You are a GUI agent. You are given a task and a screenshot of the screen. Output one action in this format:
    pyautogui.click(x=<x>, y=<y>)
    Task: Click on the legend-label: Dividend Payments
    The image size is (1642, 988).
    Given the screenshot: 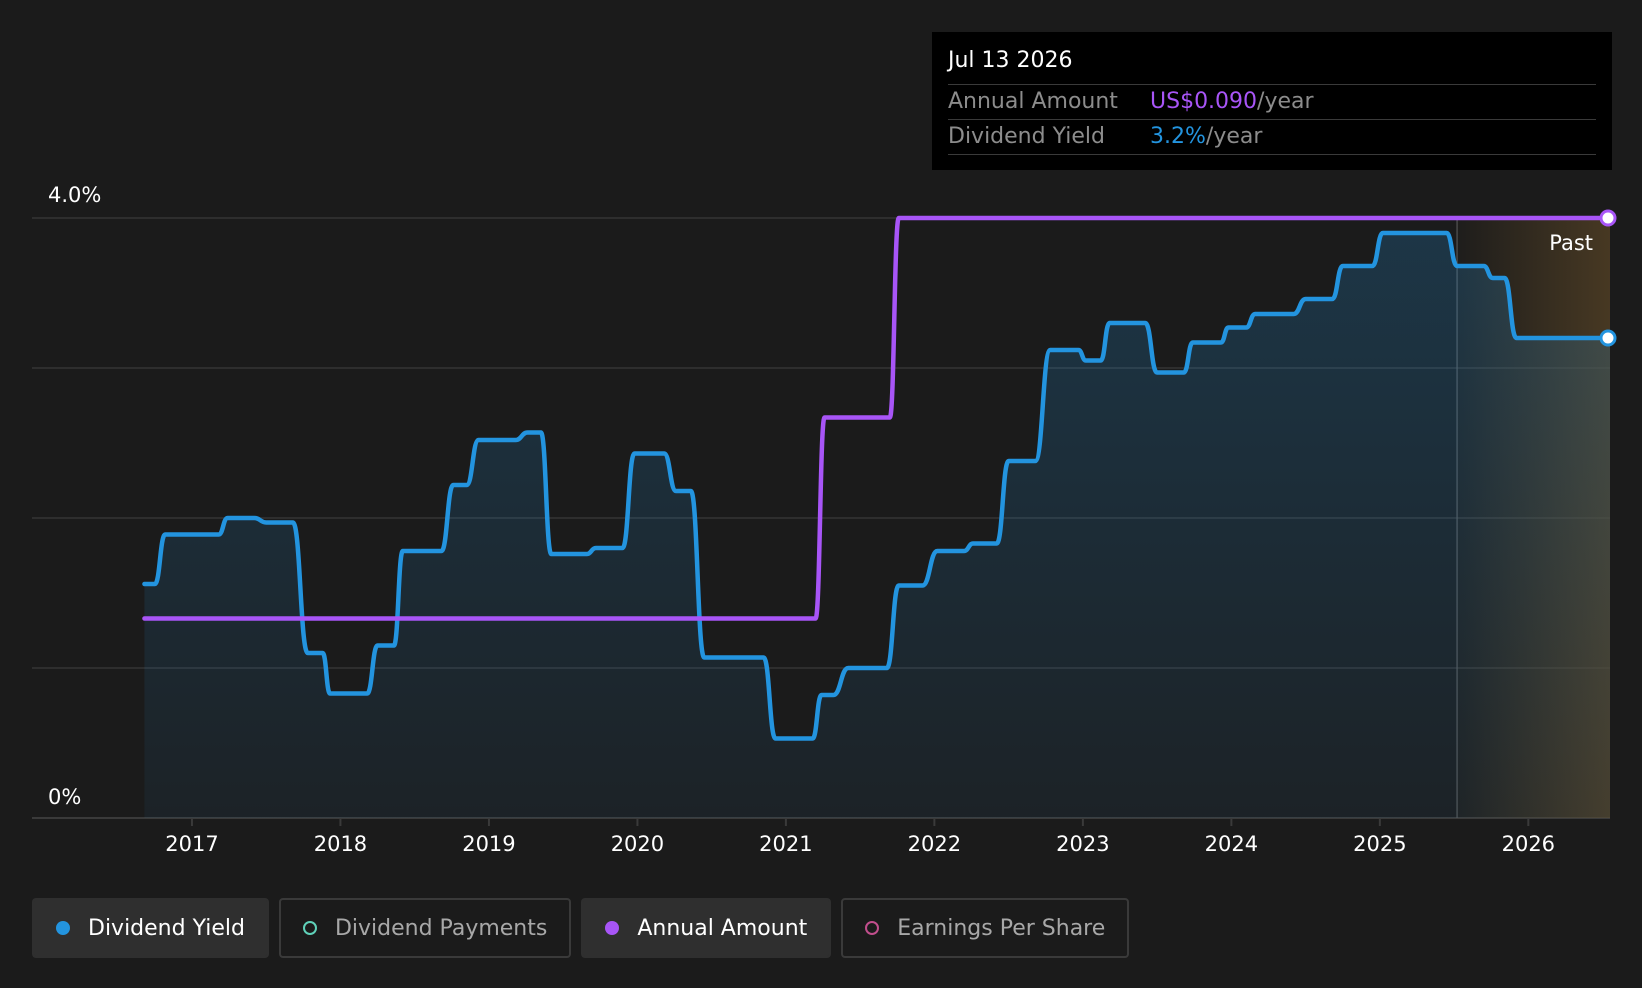 What is the action you would take?
    pyautogui.click(x=441, y=928)
    